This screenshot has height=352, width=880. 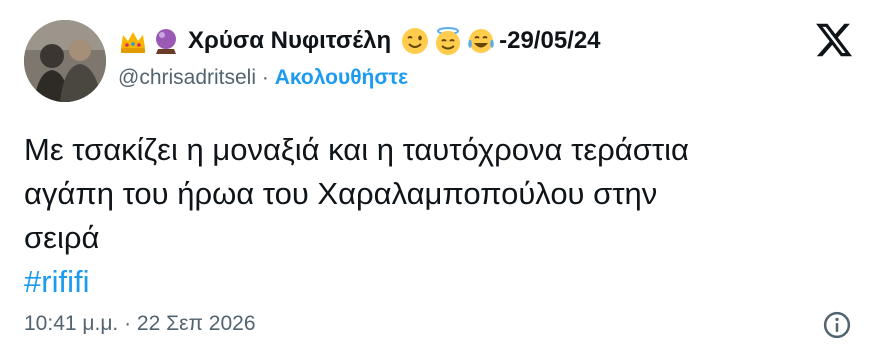 I want to click on avatar-photo, so click(x=65, y=61).